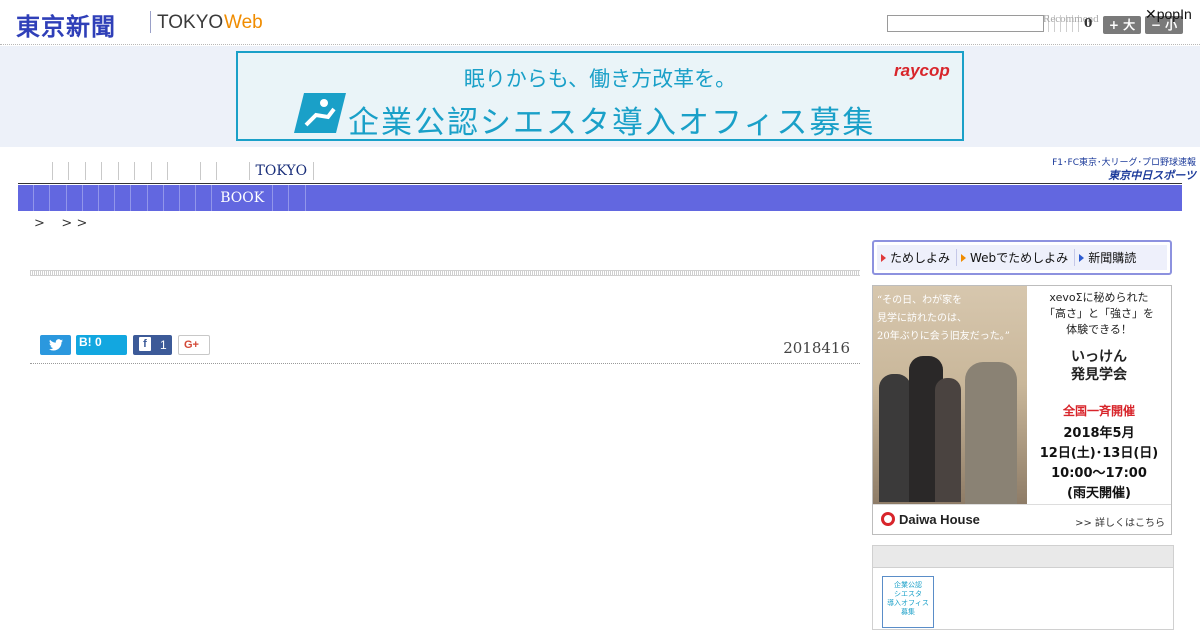 Image resolution: width=1200 pixels, height=630 pixels. Describe the element at coordinates (1022, 519) in the screenshot. I see `ad-footer: Daiwa House >> 詳しくはこちら` at that location.